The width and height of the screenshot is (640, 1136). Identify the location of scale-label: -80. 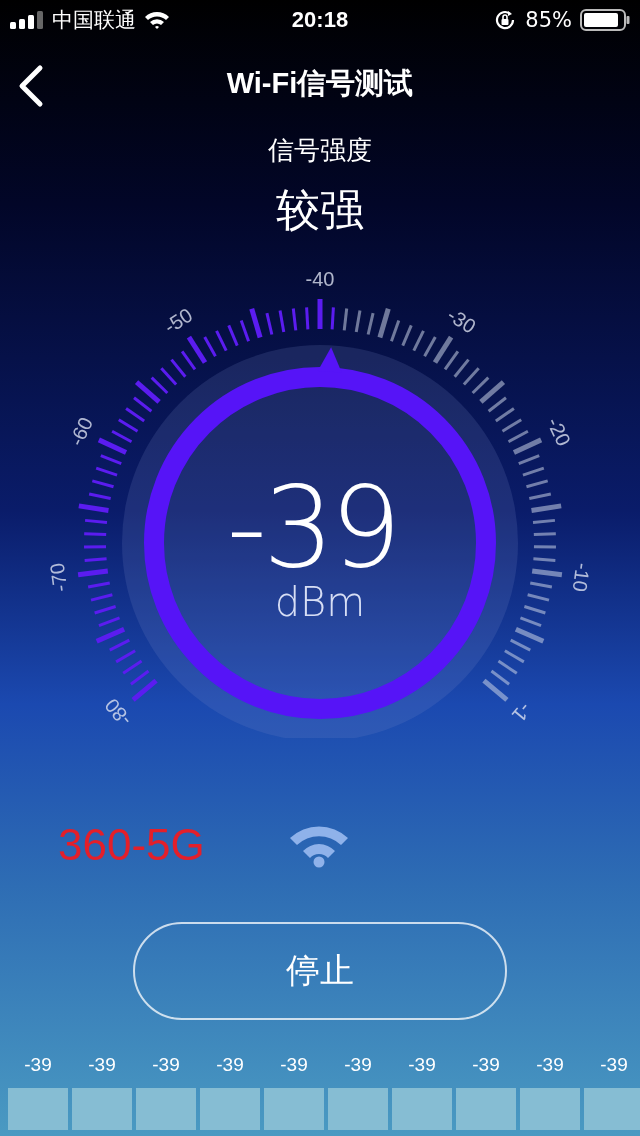
(118, 712).